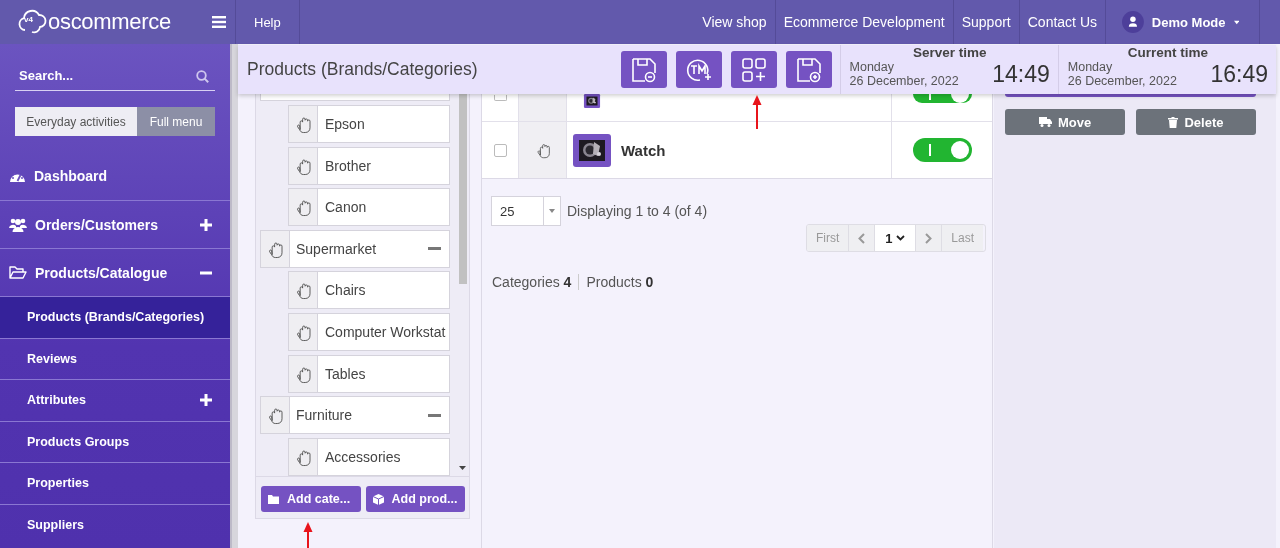  Describe the element at coordinates (942, 150) in the screenshot. I see `status-toggle` at that location.